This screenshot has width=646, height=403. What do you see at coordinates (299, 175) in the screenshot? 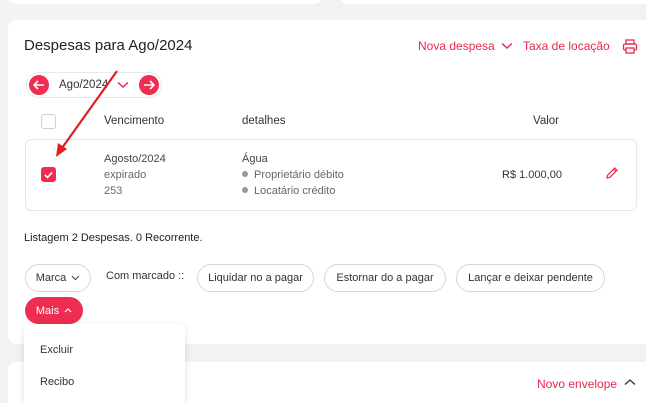
I see `row-debit-label: Proprietário débito` at bounding box center [299, 175].